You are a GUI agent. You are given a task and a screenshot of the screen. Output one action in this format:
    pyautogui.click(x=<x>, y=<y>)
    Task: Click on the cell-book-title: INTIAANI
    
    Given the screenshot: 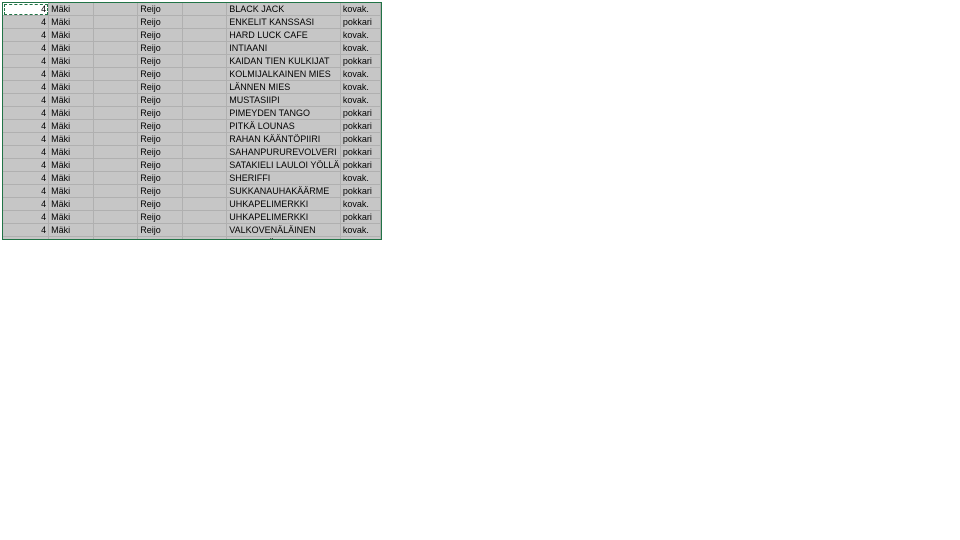 What is the action you would take?
    pyautogui.click(x=283, y=48)
    